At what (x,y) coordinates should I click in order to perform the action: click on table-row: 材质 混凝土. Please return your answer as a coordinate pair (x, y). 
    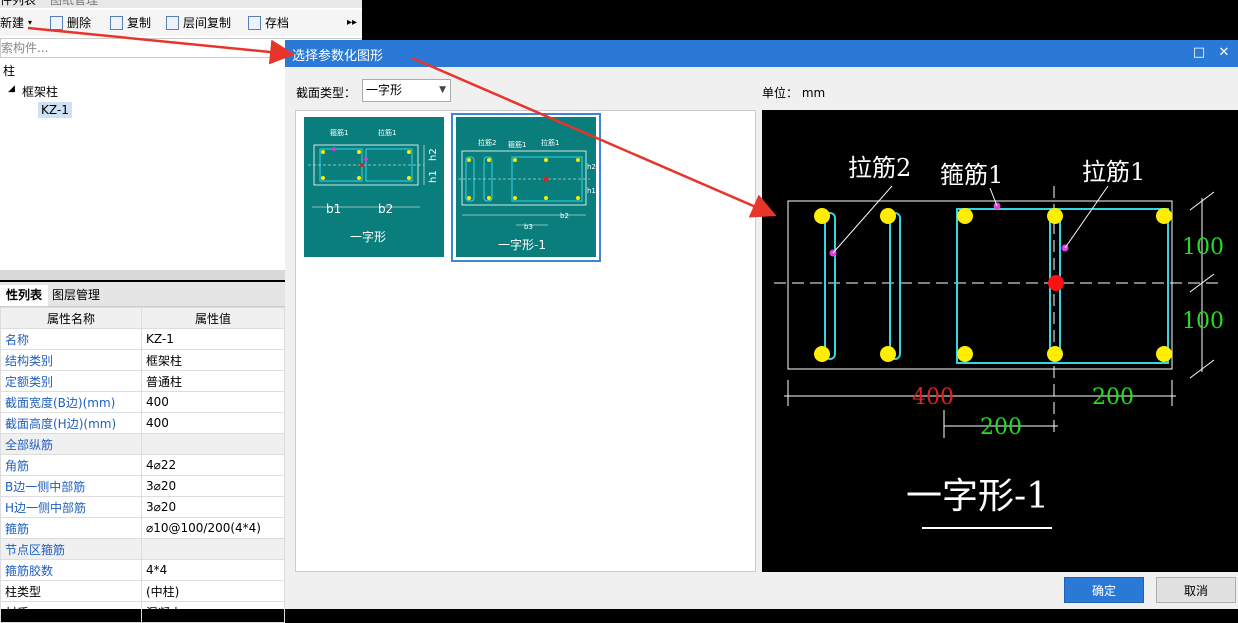
    Looking at the image, I should click on (142, 612).